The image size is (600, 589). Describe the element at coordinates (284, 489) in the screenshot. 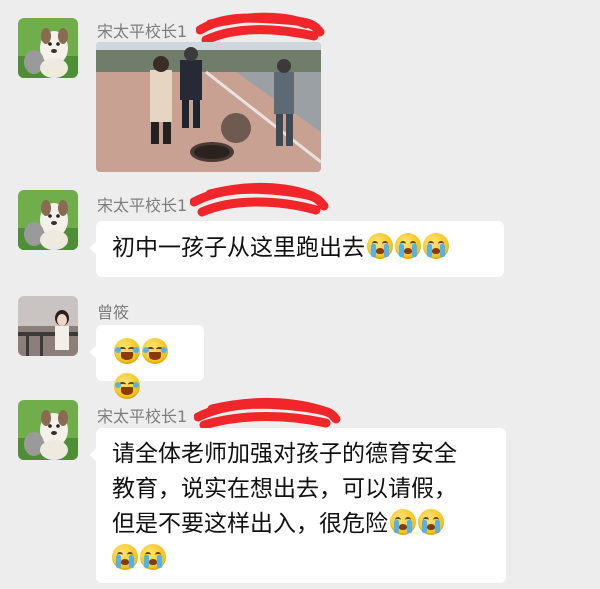

I see `message-text-line: 教育，说实在想出去，可以请假，` at that location.